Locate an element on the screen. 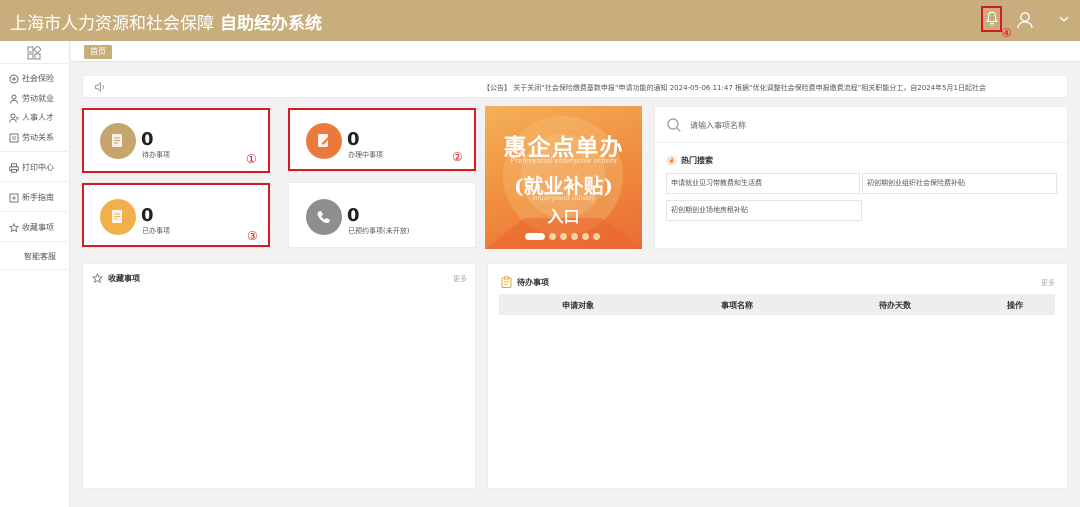 The image size is (1080, 507). sidebar-item-smart-service: 智能客服 is located at coordinates (40, 256).